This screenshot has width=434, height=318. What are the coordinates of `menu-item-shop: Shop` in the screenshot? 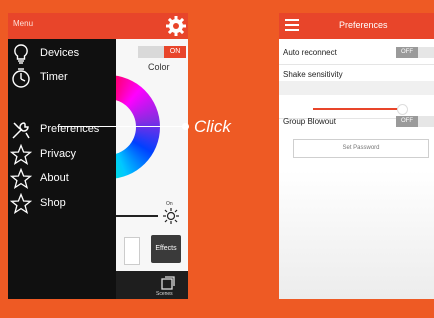 It's located at (62, 203).